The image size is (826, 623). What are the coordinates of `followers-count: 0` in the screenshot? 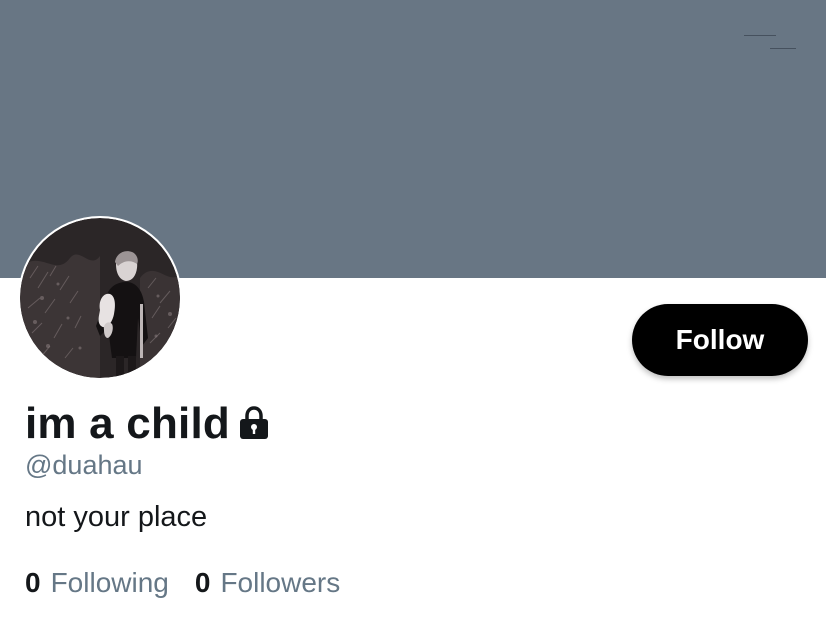 It's located at (202, 582).